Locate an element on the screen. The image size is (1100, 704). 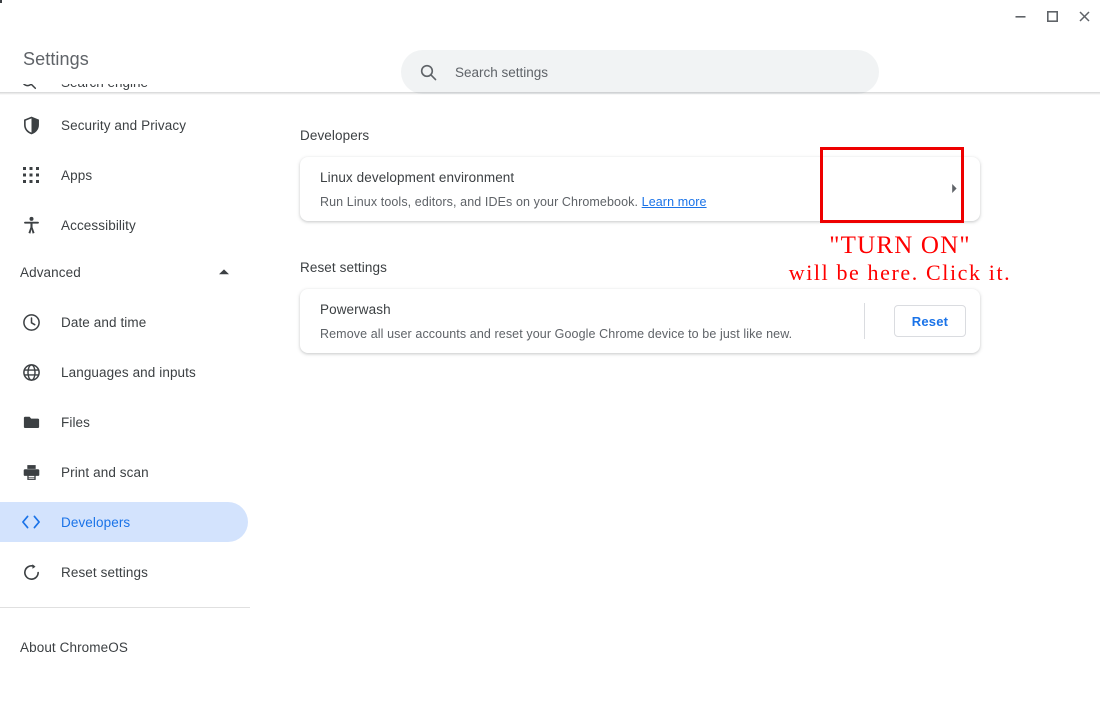
search-icon is located at coordinates (428, 72).